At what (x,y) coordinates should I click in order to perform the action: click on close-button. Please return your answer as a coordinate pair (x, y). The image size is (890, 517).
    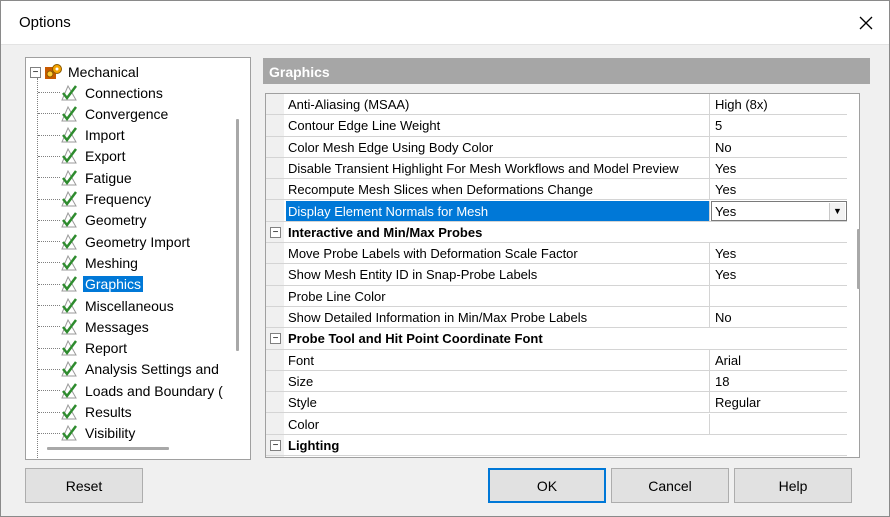
    Looking at the image, I should click on (866, 23).